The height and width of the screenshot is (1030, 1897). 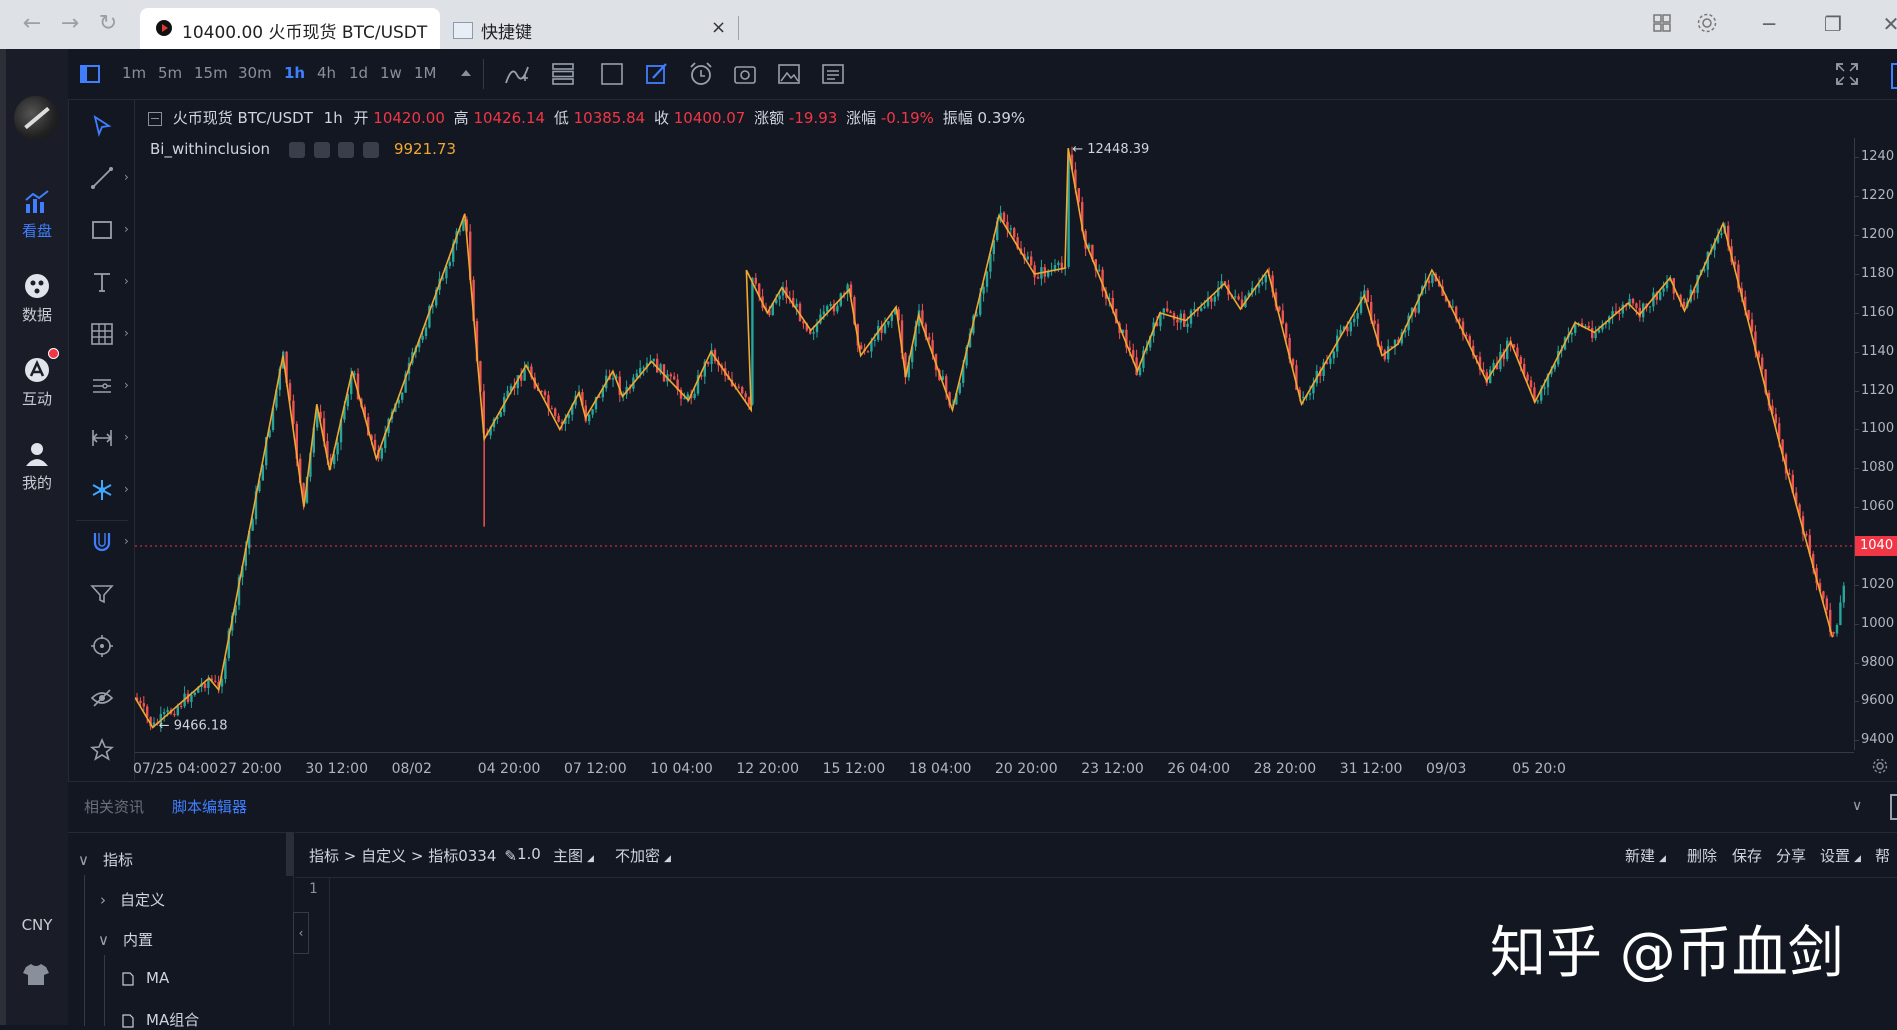 I want to click on nav-item-profile: 我的, so click(x=37, y=466).